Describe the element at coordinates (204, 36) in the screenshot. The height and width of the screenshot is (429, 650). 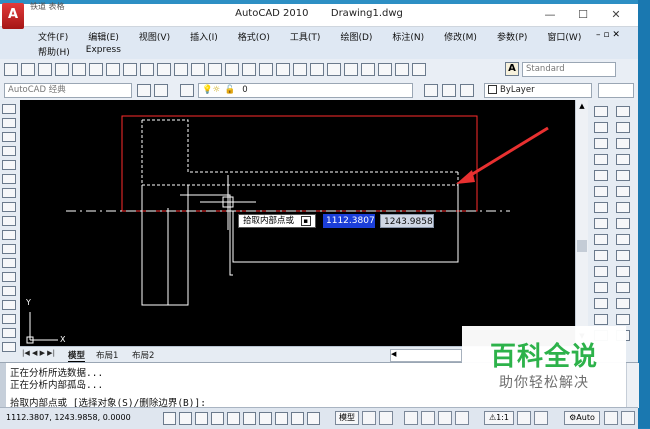
I see `menu-insert: 插入(I)` at that location.